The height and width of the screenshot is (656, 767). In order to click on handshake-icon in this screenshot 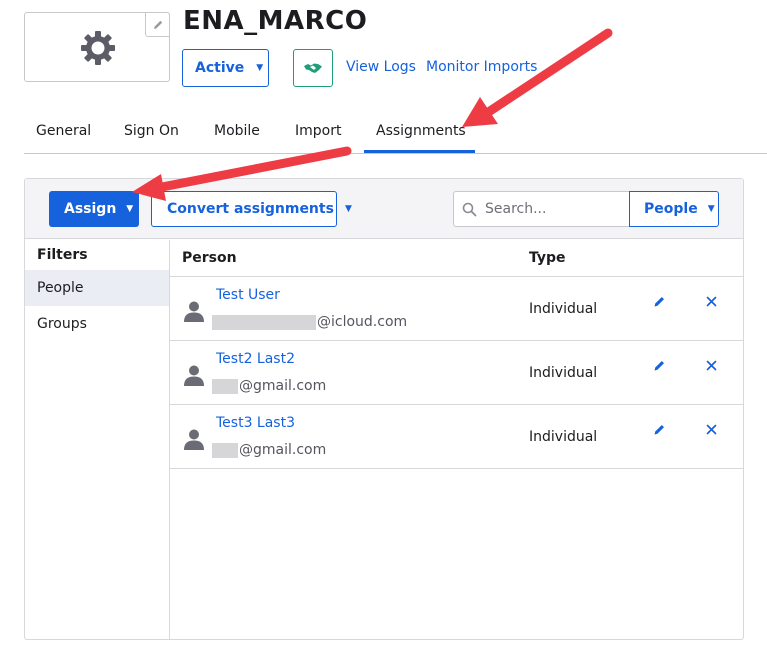, I will do `click(313, 68)`.